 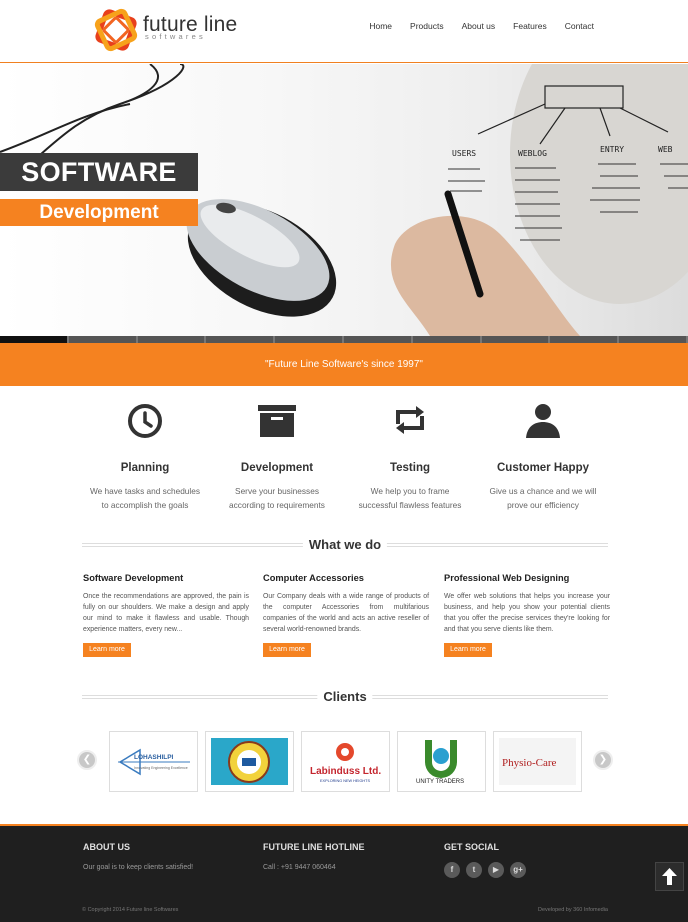 What do you see at coordinates (485, 870) in the screenshot?
I see `social-links: f t ▶ g+` at bounding box center [485, 870].